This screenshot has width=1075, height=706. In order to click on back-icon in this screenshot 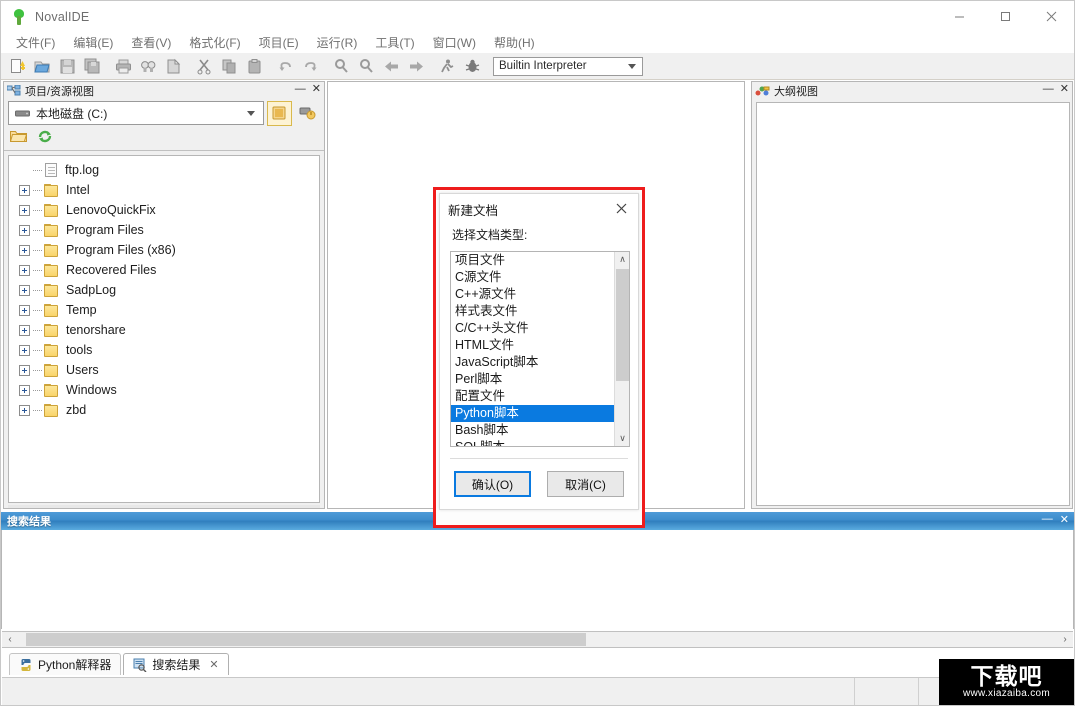, I will do `click(391, 66)`.